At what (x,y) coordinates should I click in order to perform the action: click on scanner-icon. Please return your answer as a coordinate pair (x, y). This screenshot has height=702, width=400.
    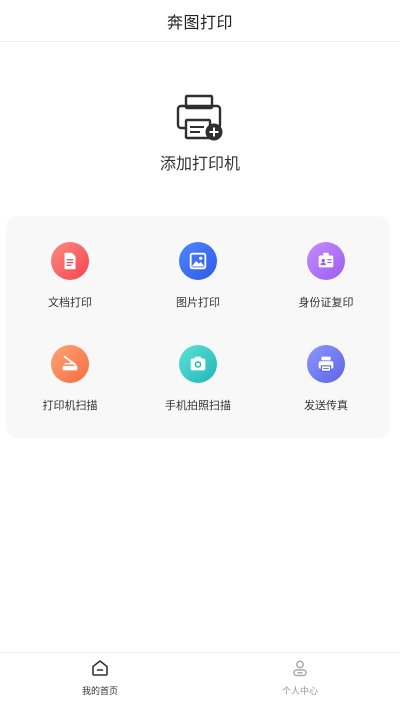
    Looking at the image, I should click on (70, 362).